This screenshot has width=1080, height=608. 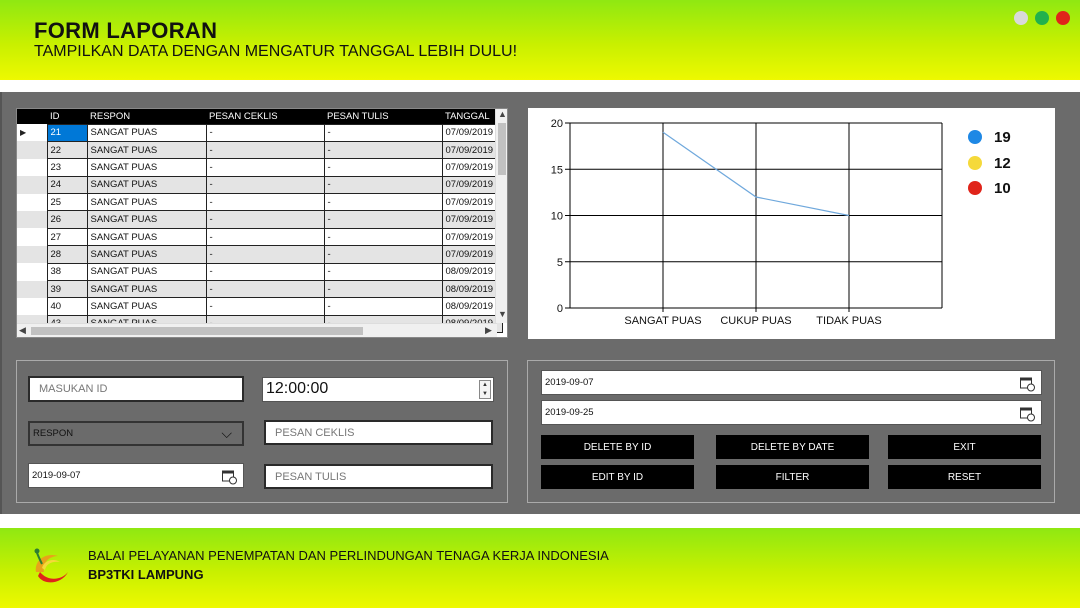 I want to click on delete-by-id-button: DELETE BY ID, so click(x=617, y=447).